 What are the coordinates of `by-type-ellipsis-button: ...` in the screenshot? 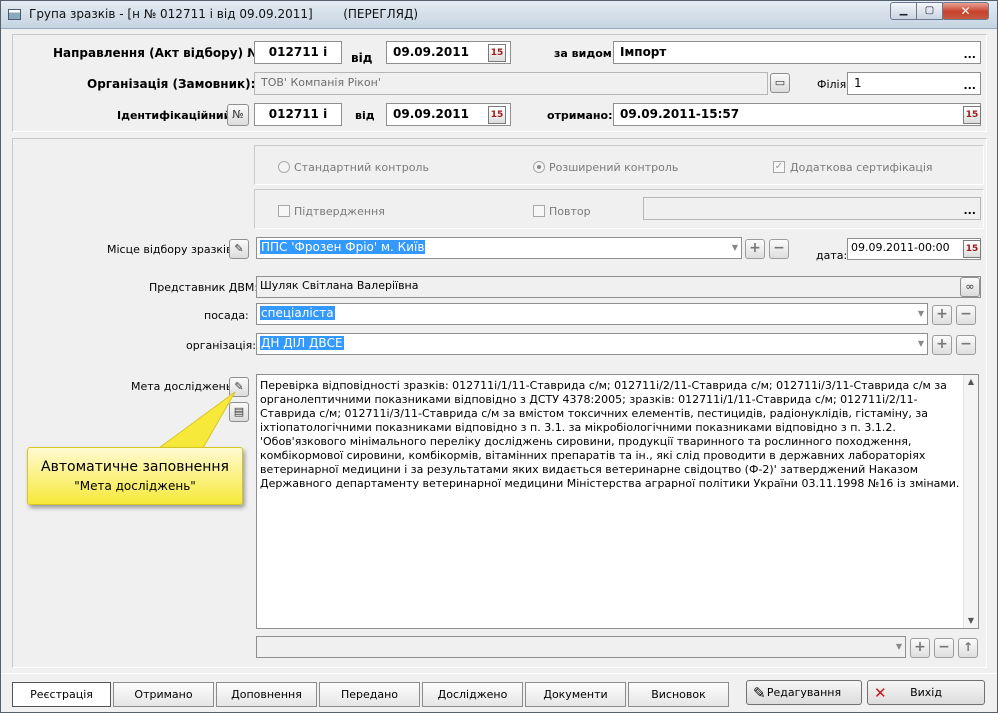 It's located at (969, 54).